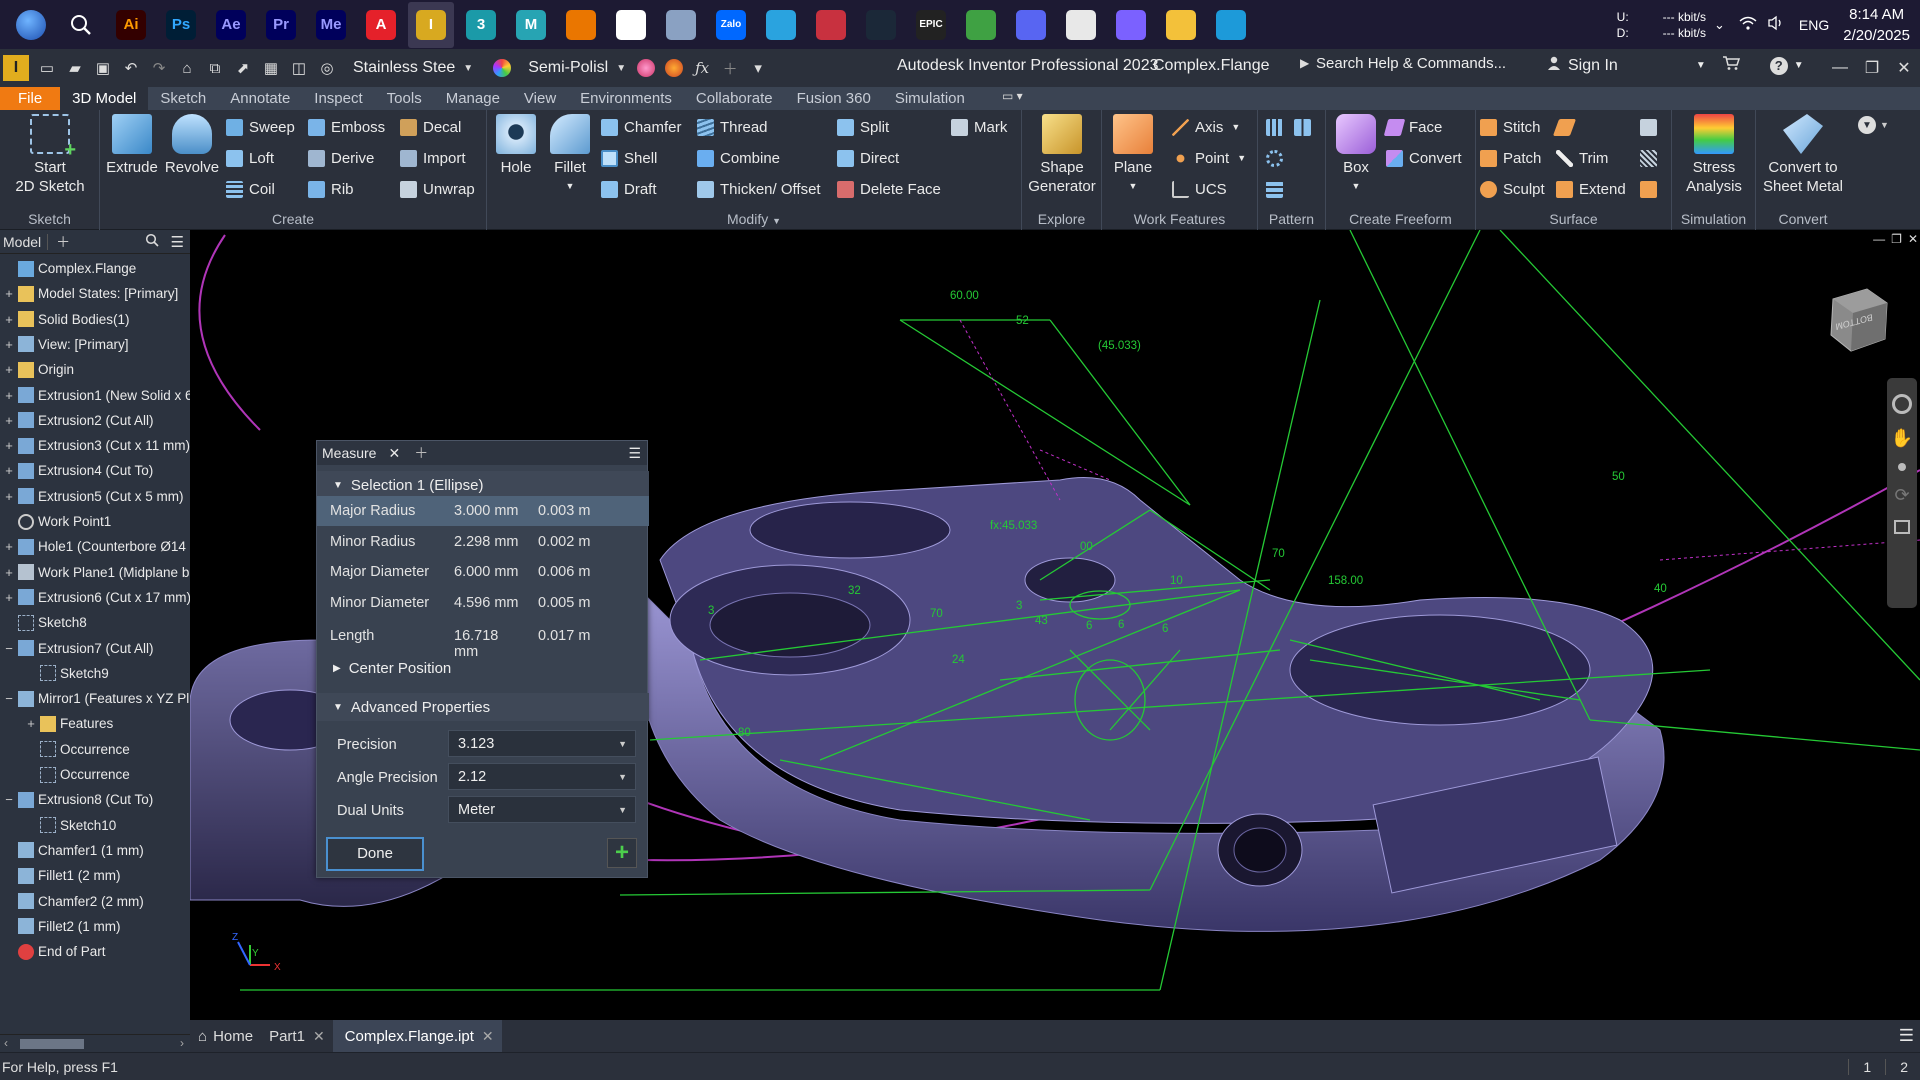  What do you see at coordinates (271, 68) in the screenshot?
I see `project-icon: ▦` at bounding box center [271, 68].